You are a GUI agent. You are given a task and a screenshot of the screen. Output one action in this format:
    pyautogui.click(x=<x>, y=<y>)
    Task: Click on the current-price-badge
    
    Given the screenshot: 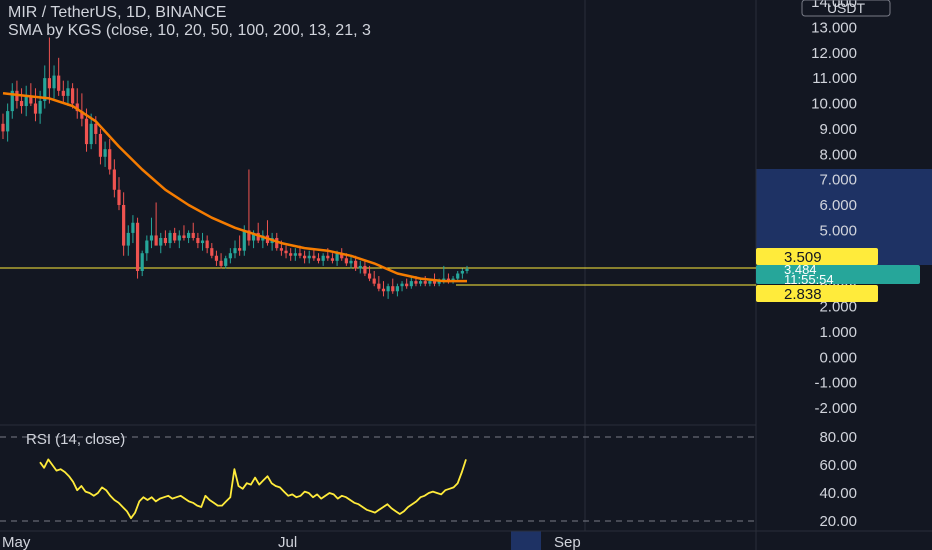 What is the action you would take?
    pyautogui.click(x=838, y=274)
    